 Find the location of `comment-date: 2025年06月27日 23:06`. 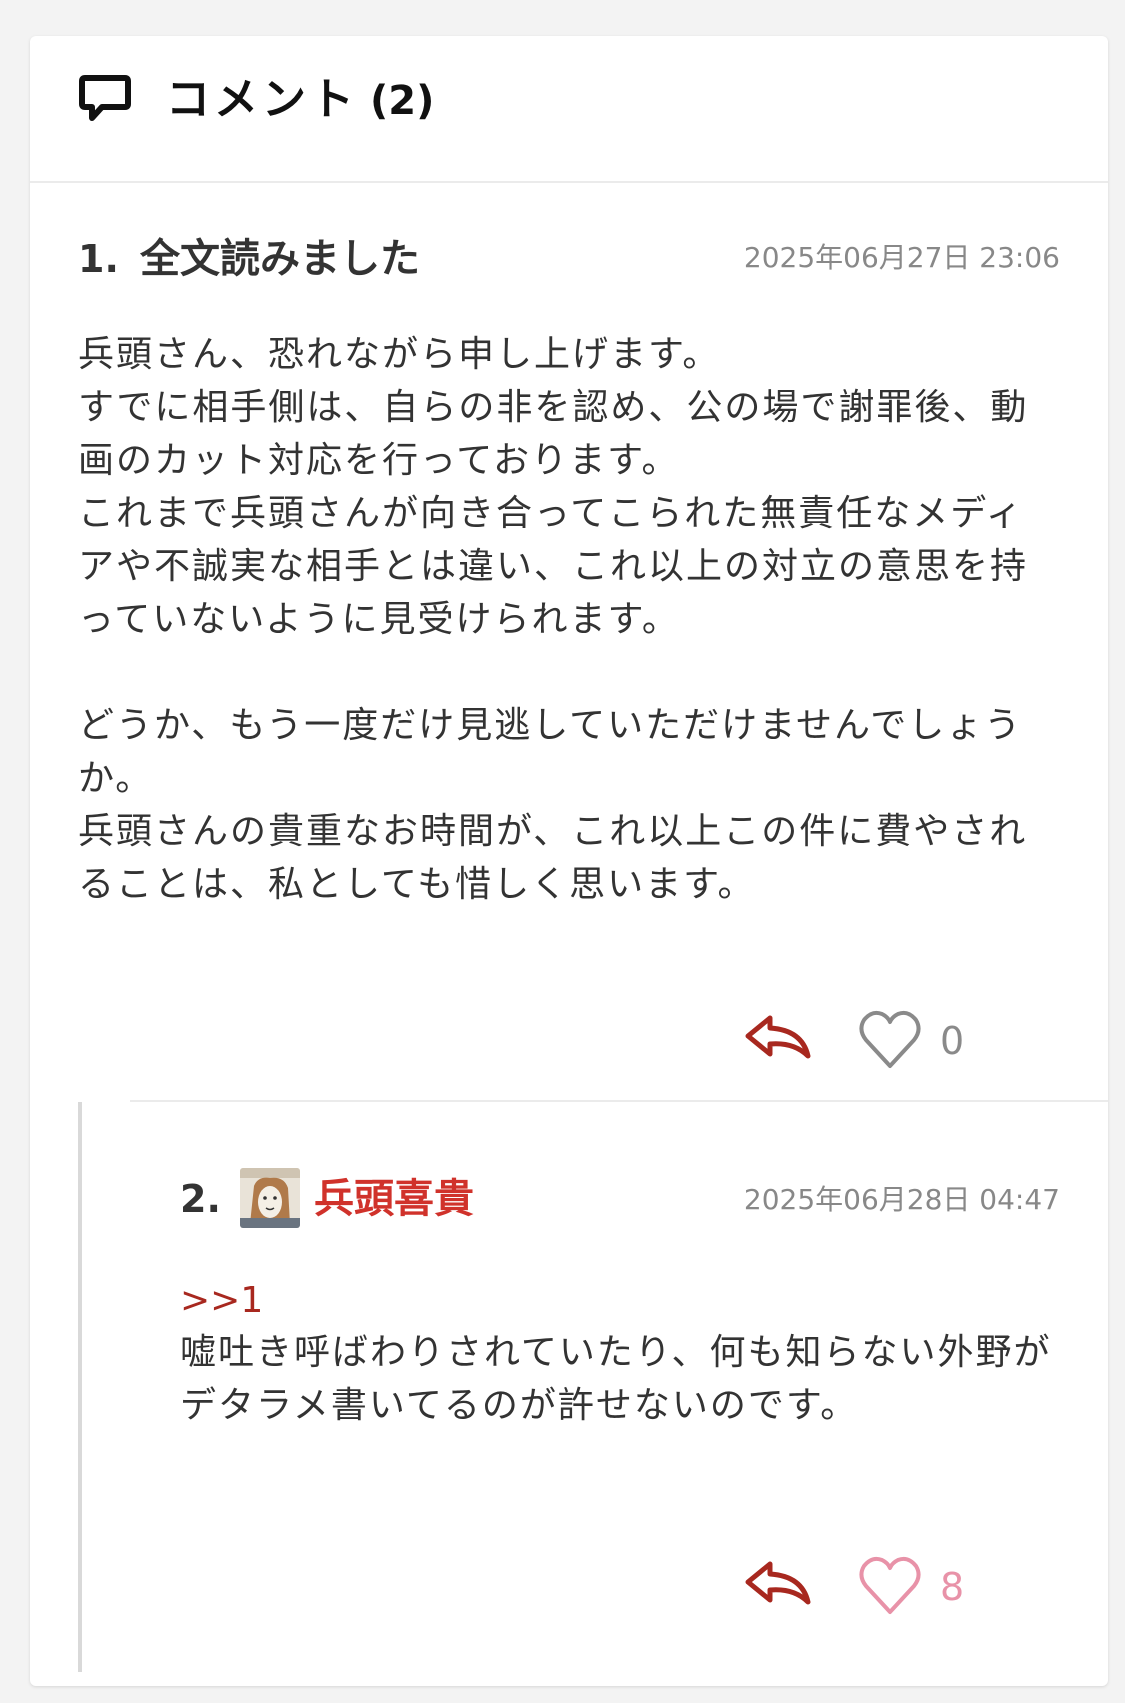

comment-date: 2025年06月27日 23:06 is located at coordinates (901, 257).